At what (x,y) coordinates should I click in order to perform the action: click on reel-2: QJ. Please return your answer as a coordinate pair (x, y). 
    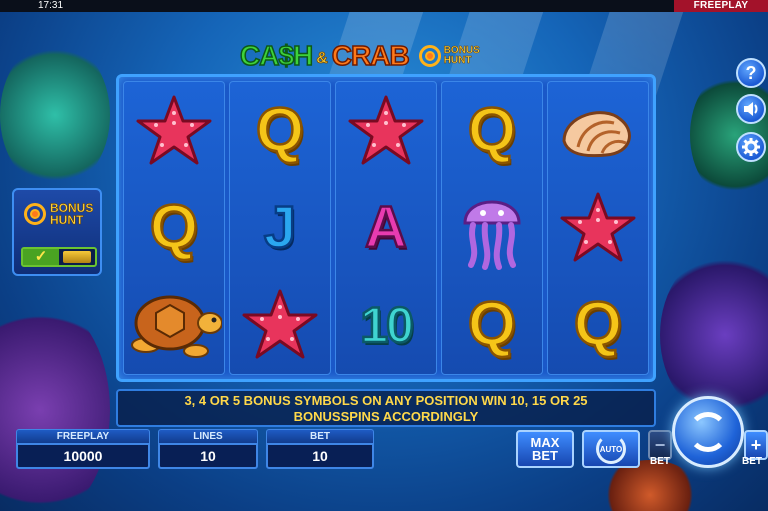
    Looking at the image, I should click on (280, 228).